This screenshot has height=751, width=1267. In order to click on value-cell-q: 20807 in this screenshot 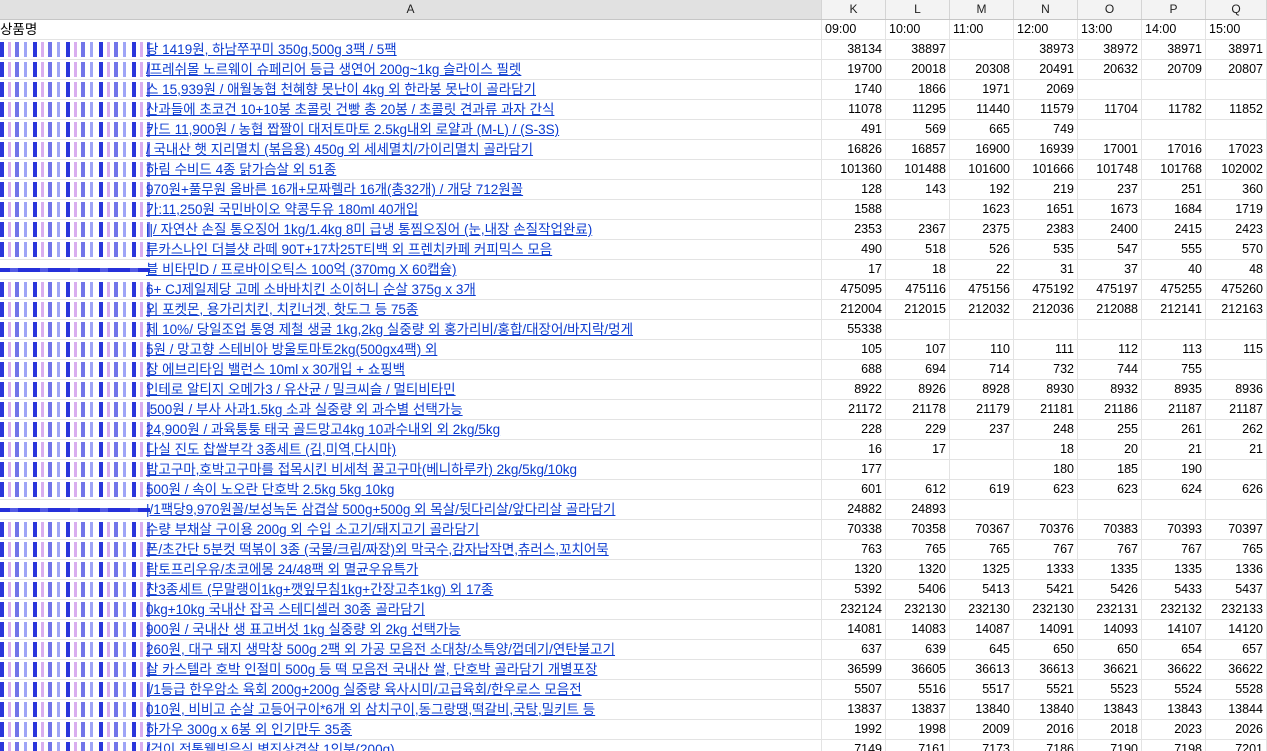, I will do `click(1236, 69)`.